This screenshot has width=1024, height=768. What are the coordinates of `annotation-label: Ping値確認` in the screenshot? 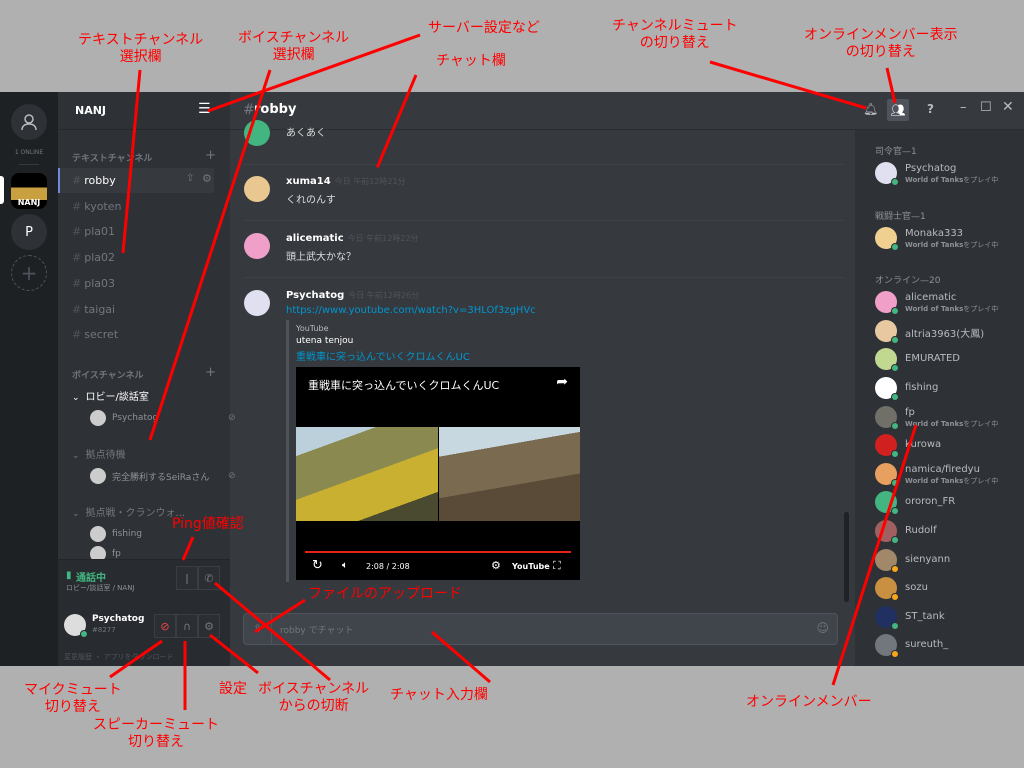 It's located at (208, 524).